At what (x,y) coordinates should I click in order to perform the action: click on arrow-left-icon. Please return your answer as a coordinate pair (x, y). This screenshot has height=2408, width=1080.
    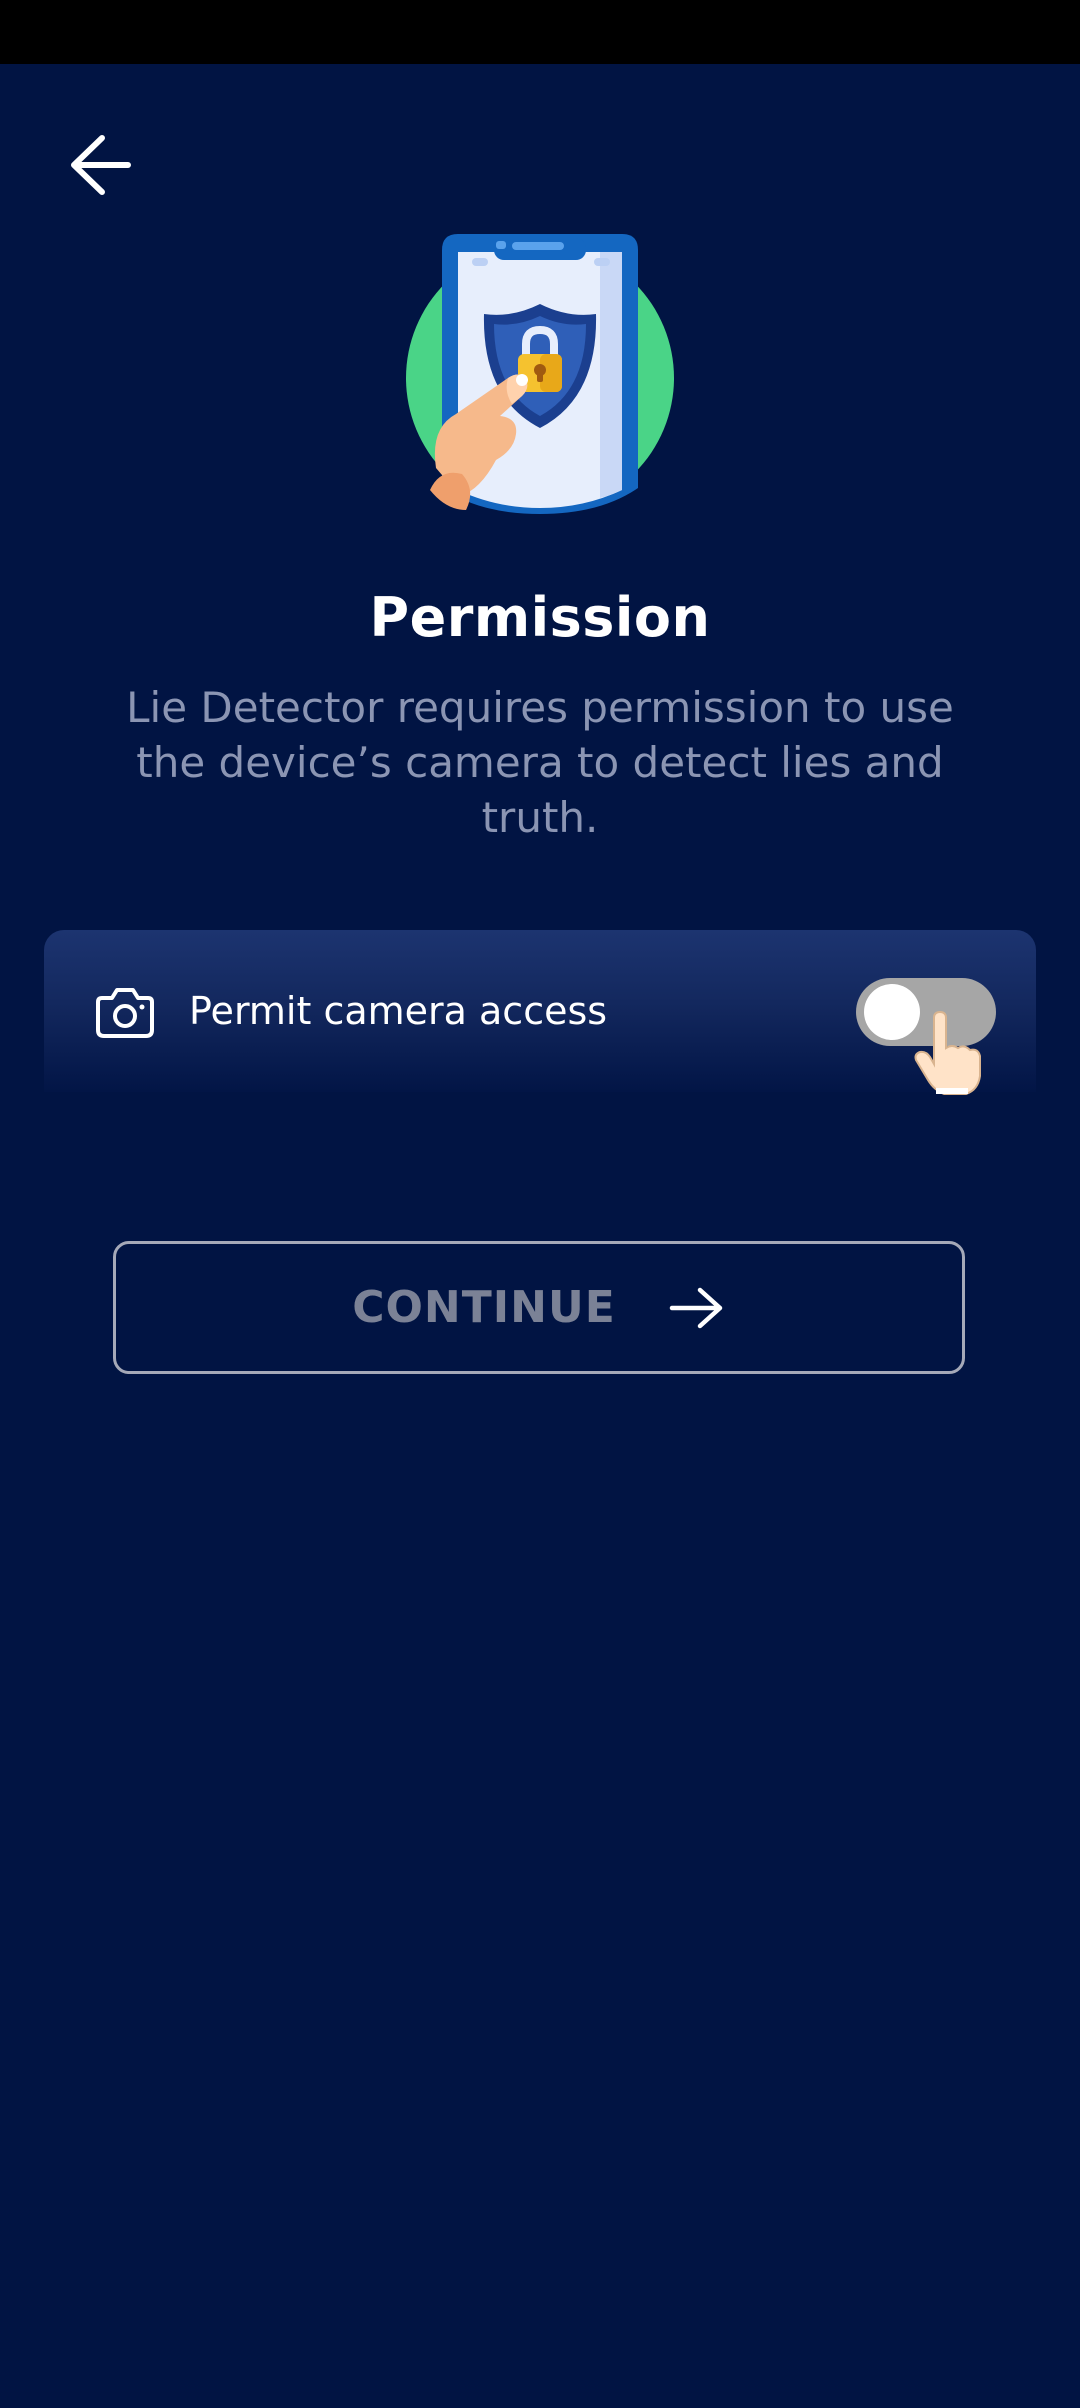
    Looking at the image, I should click on (101, 165).